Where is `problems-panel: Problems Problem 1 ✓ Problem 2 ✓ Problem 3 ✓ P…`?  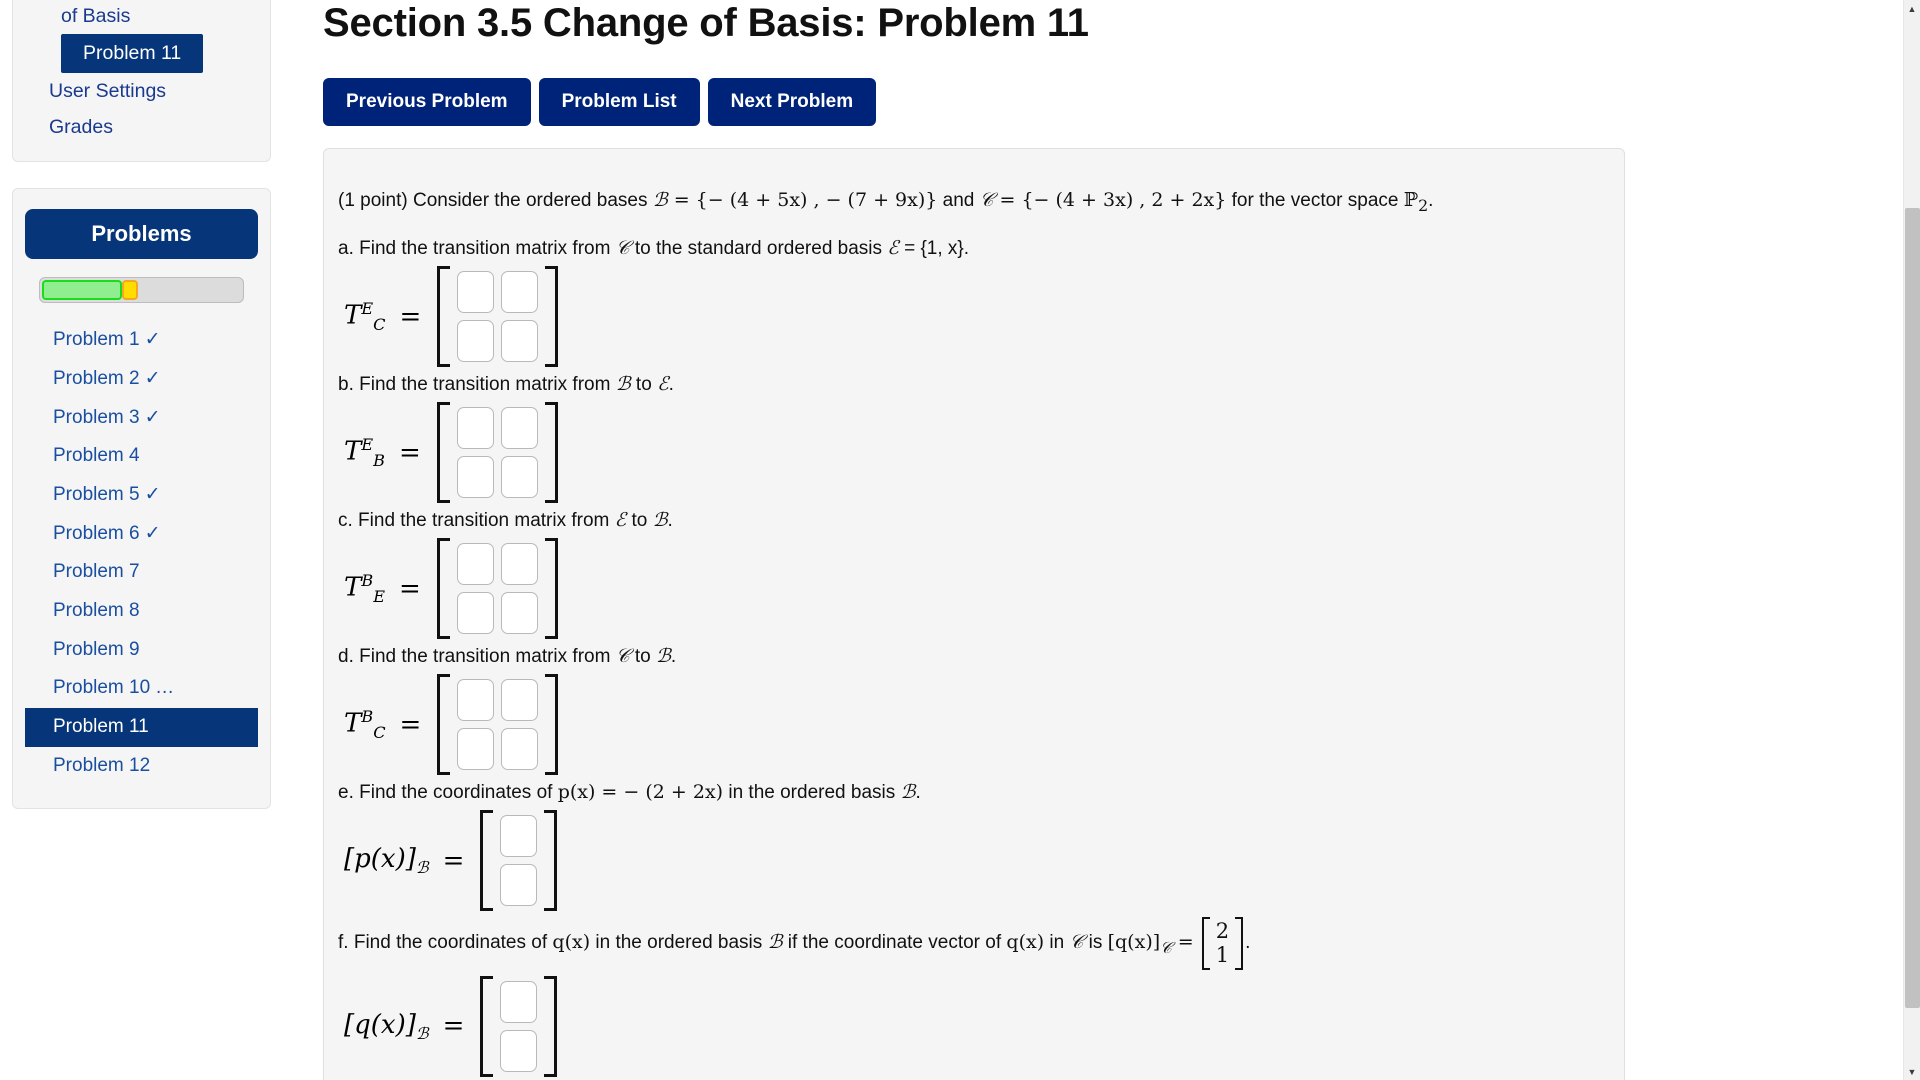 problems-panel: Problems Problem 1 ✓ Problem 2 ✓ Problem 3 ✓ P… is located at coordinates (141, 498).